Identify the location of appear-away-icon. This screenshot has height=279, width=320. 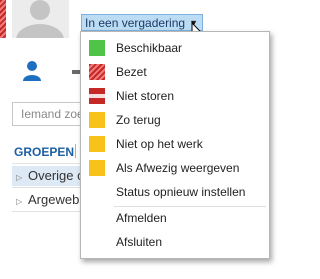
(97, 168).